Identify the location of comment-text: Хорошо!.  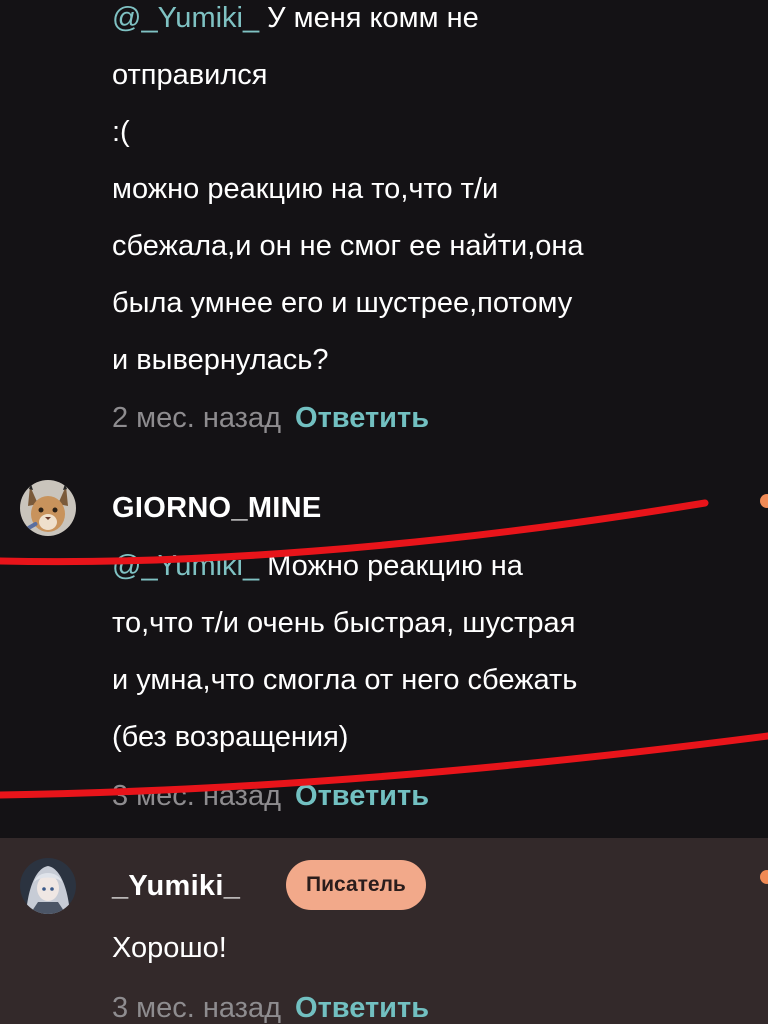
(169, 948).